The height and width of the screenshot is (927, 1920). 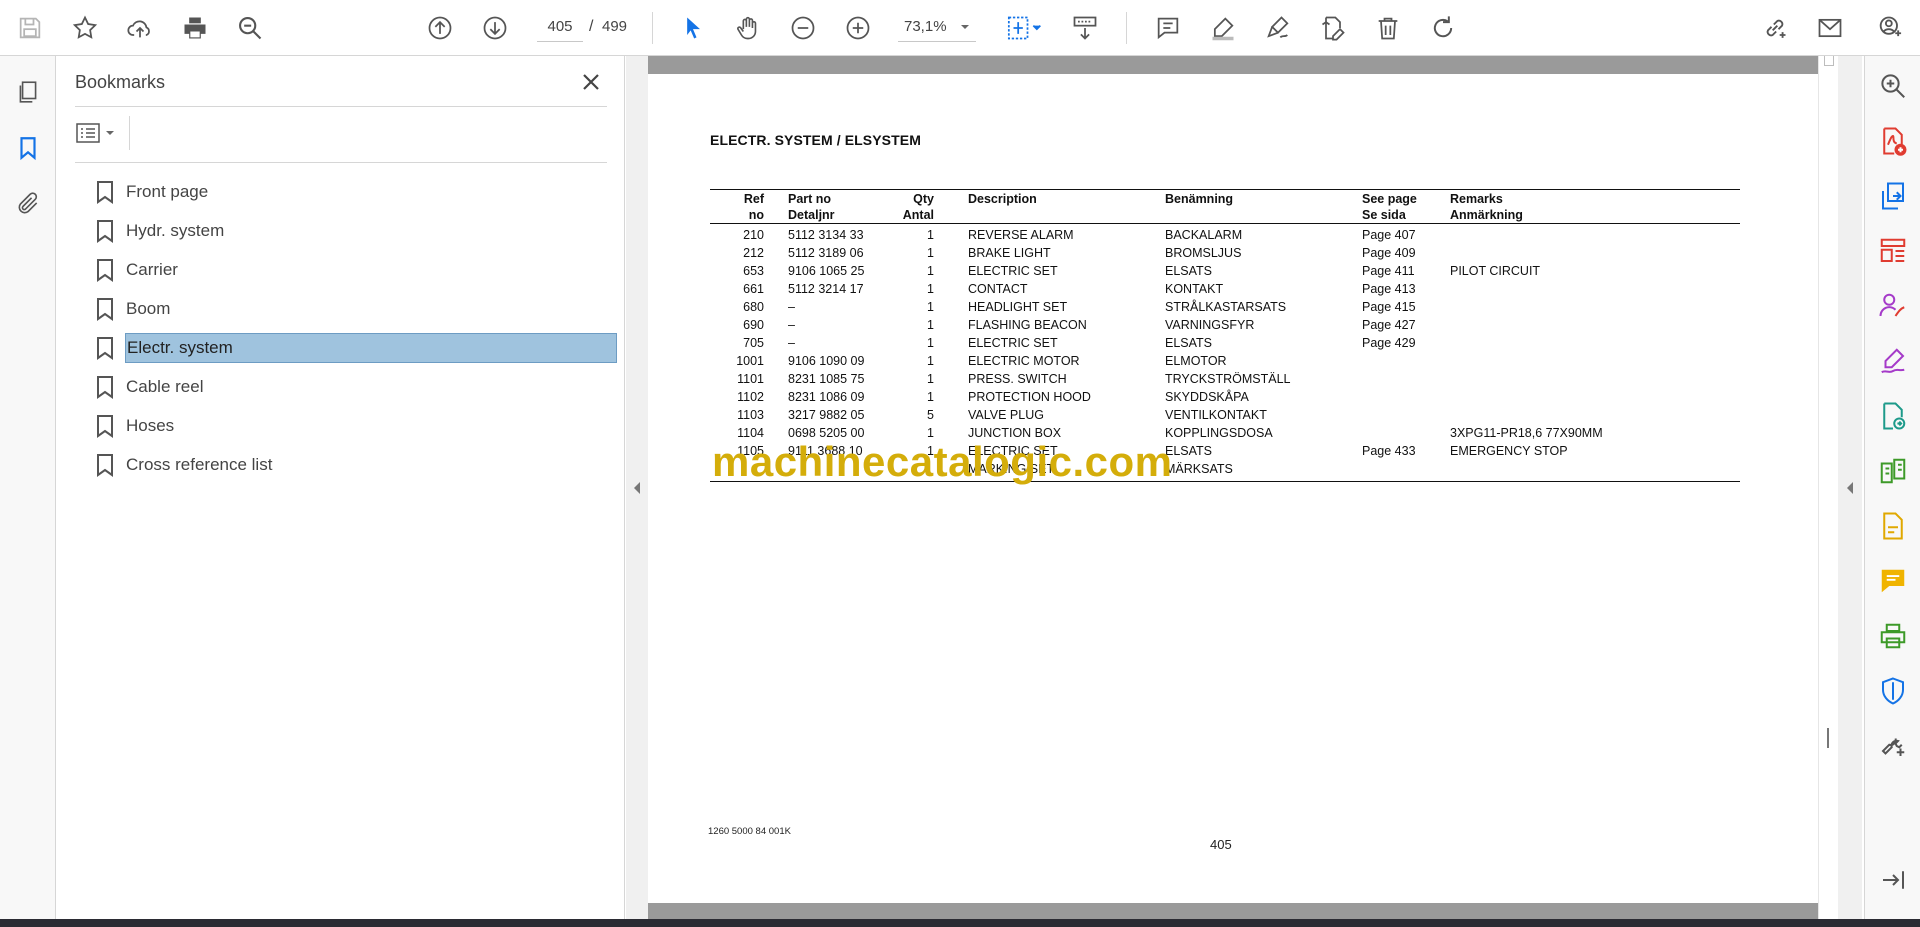 I want to click on bookmark-item-cable-reel: Cable reel, so click(x=357, y=386).